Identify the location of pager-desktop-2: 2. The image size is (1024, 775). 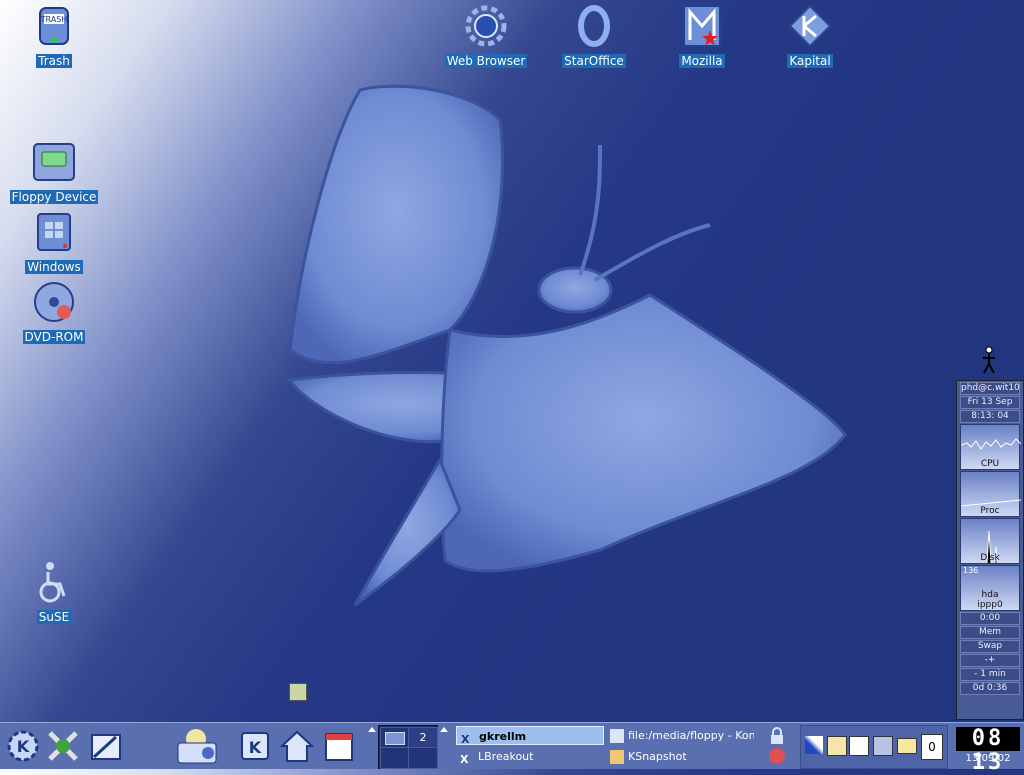
(423, 738).